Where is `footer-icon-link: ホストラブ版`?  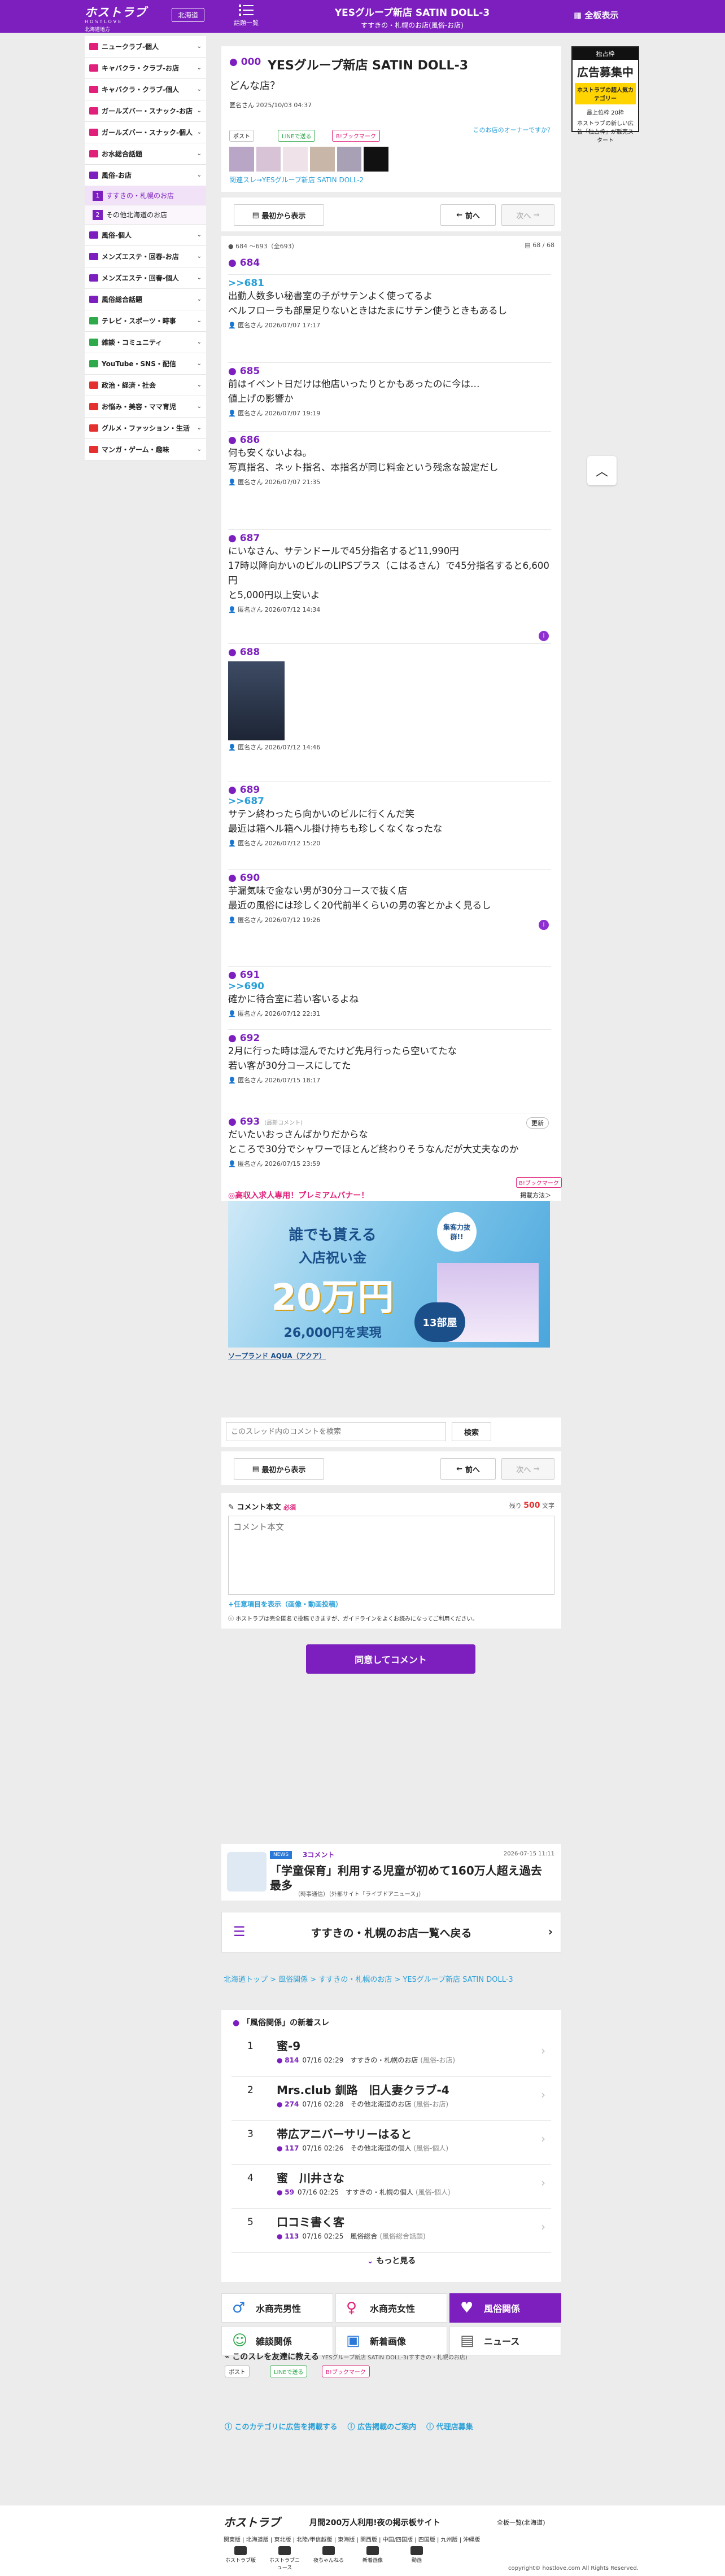
footer-icon-link: ホストラブ版 is located at coordinates (240, 2558).